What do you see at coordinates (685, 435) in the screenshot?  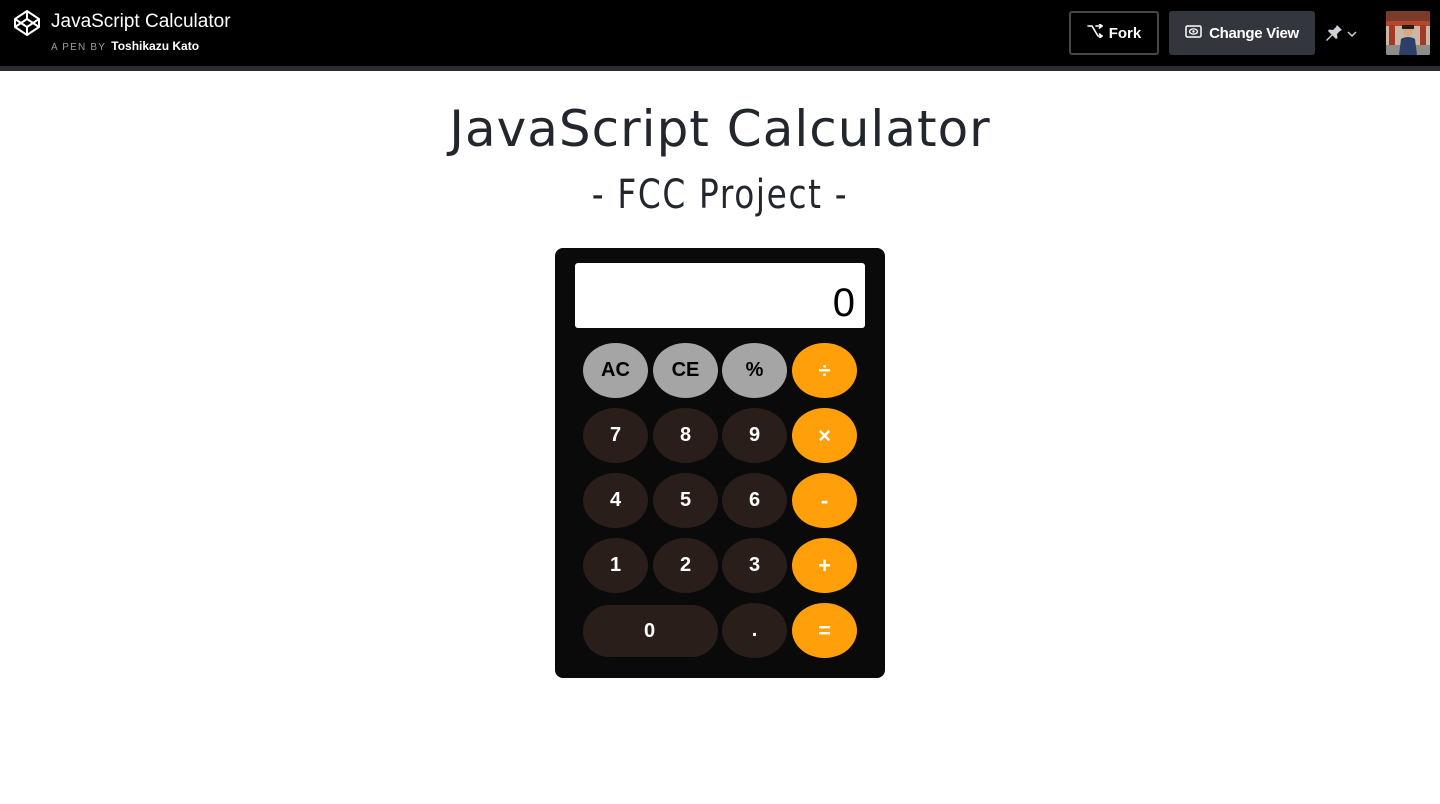 I see `digit-8-button: 8` at bounding box center [685, 435].